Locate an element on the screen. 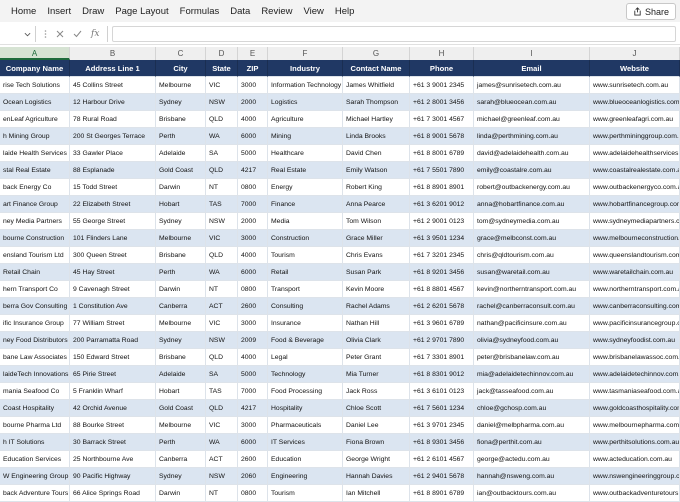  table-cell: hannah@nsweng.com.au is located at coordinates (532, 476).